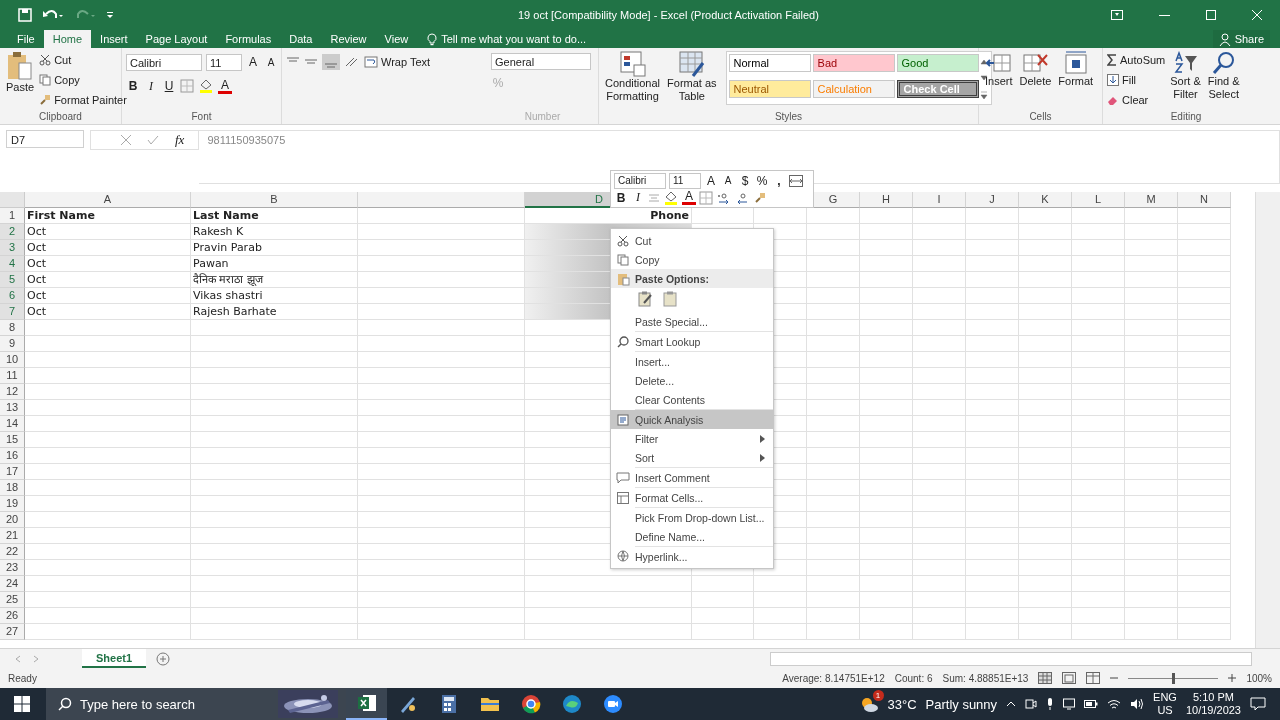 The width and height of the screenshot is (1280, 720). What do you see at coordinates (12, 456) in the screenshot?
I see `row-header: 16` at bounding box center [12, 456].